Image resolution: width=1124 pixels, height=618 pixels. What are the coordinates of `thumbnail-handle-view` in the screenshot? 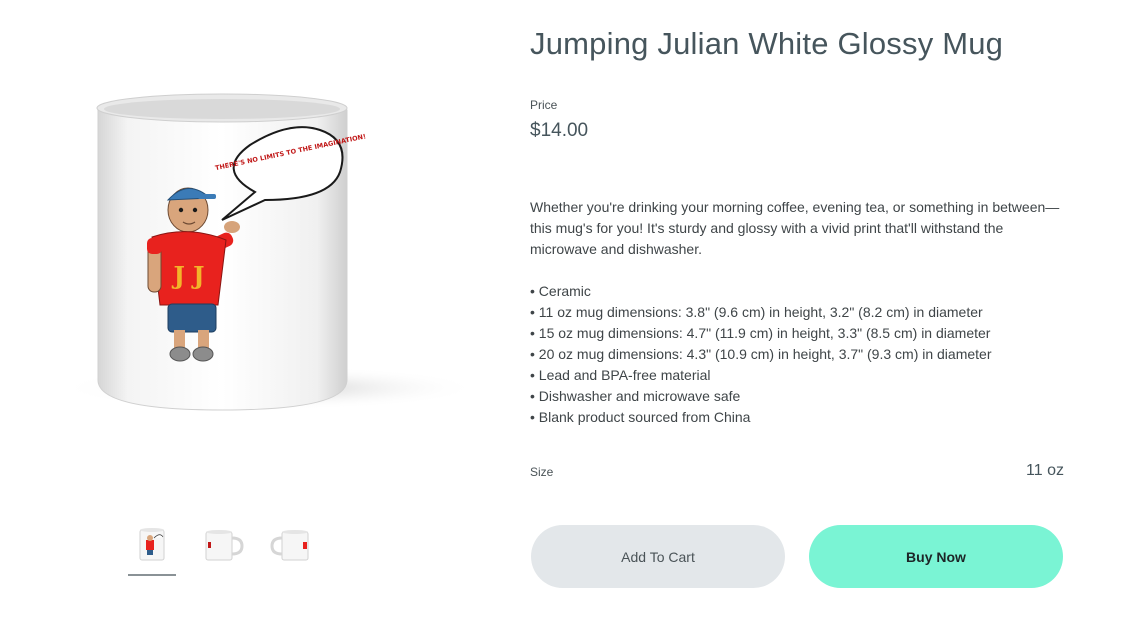 It's located at (292, 546).